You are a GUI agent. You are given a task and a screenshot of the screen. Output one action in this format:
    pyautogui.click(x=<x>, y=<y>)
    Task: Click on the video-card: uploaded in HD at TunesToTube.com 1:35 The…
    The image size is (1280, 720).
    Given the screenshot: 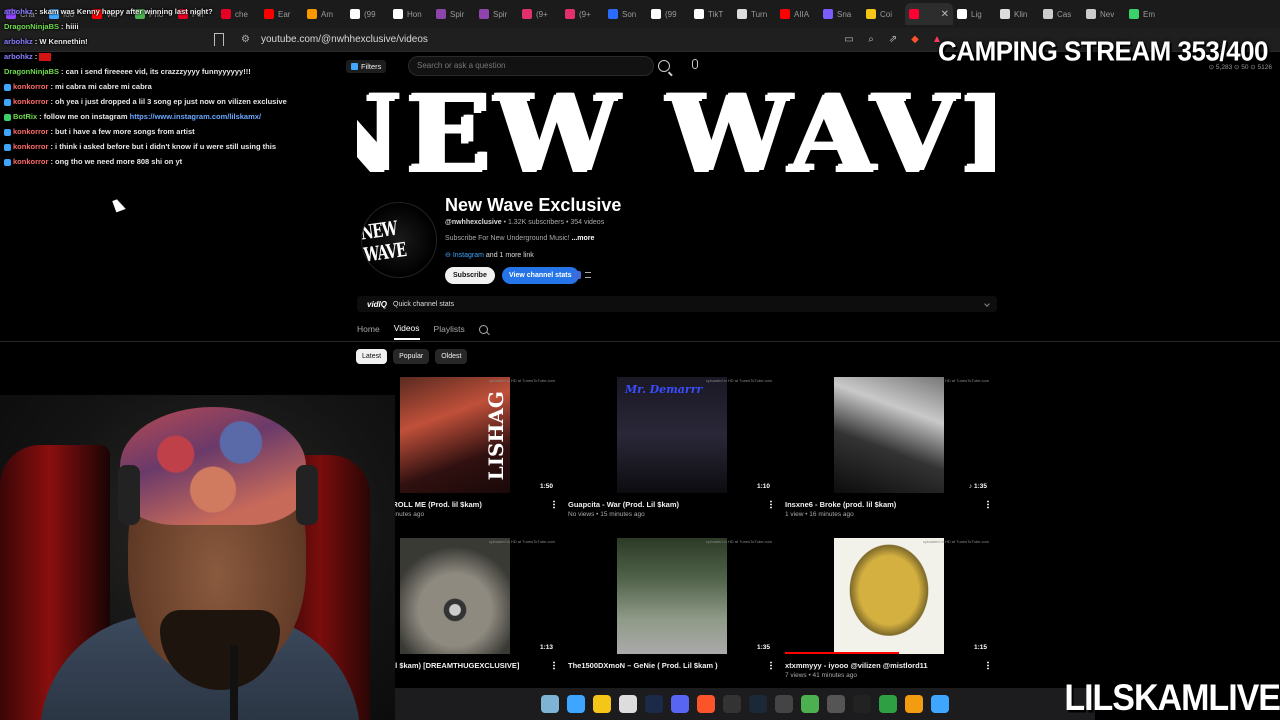 What is the action you would take?
    pyautogui.click(x=672, y=605)
    